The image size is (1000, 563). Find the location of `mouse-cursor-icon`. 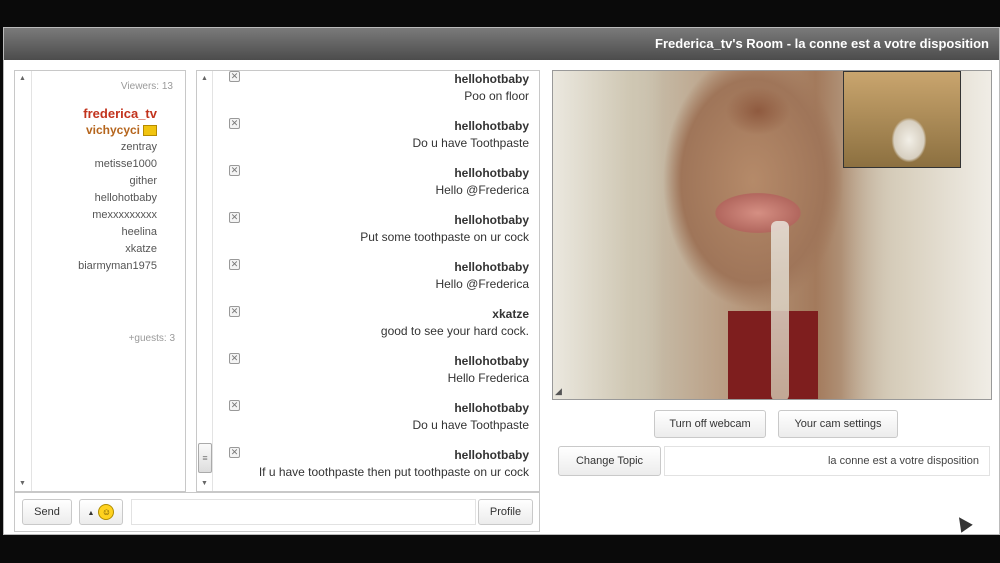

mouse-cursor-icon is located at coordinates (963, 523).